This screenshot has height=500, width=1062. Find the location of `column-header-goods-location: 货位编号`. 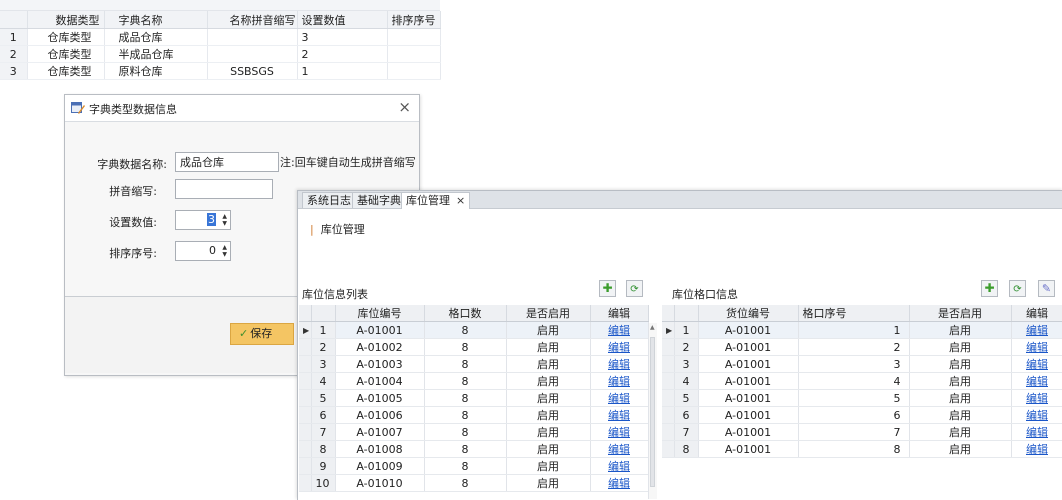

column-header-goods-location: 货位编号 is located at coordinates (748, 313).